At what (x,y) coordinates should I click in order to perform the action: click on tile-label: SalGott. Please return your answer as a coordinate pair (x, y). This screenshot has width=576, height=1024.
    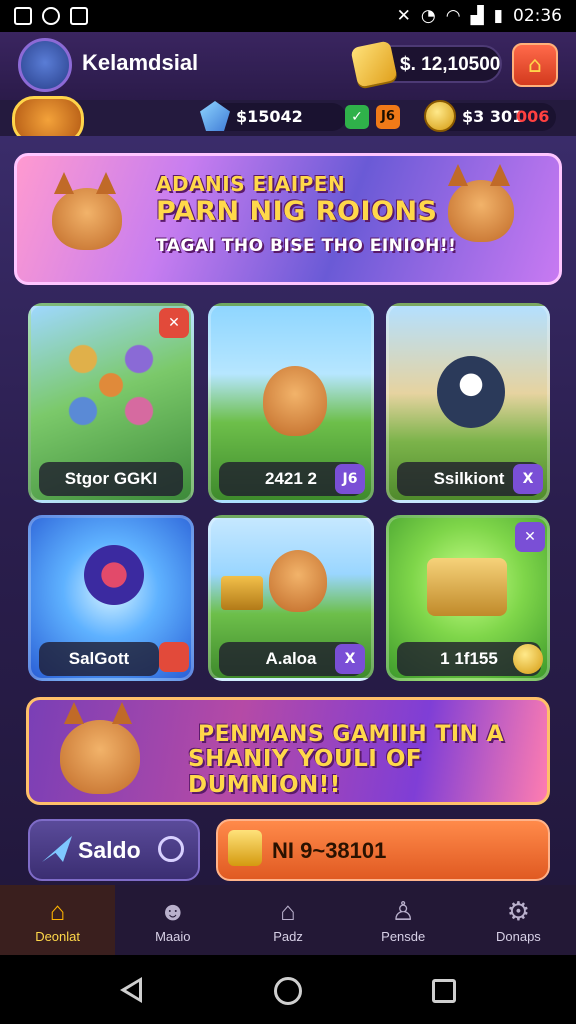
    Looking at the image, I should click on (99, 659).